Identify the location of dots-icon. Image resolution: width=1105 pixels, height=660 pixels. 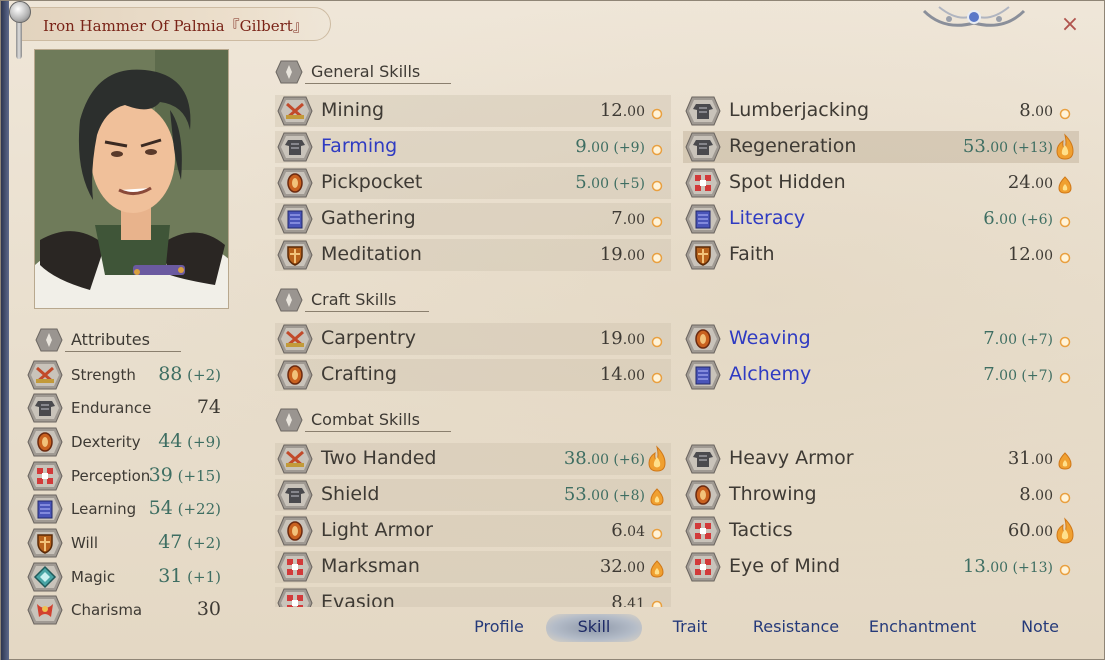
(295, 567).